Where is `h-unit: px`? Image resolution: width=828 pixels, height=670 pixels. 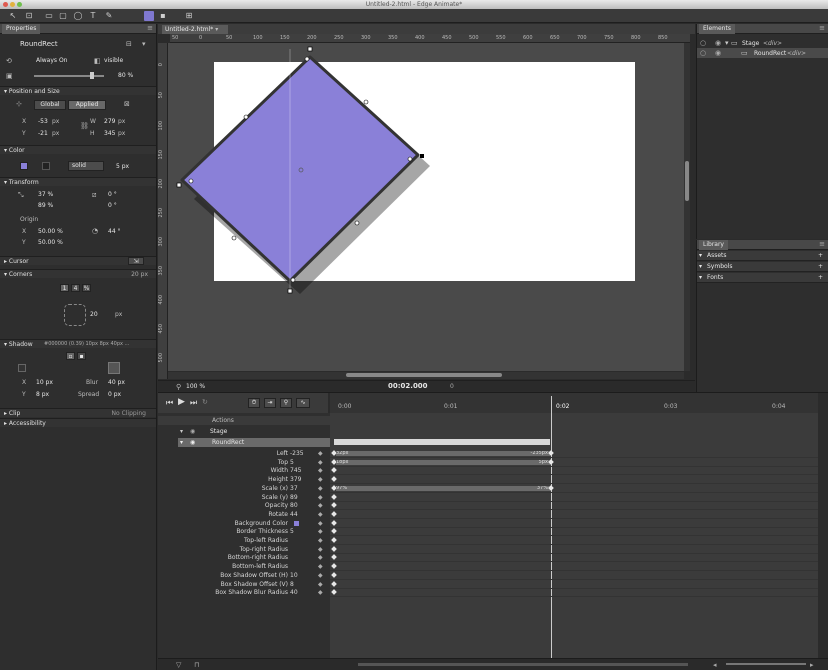 h-unit: px is located at coordinates (121, 133).